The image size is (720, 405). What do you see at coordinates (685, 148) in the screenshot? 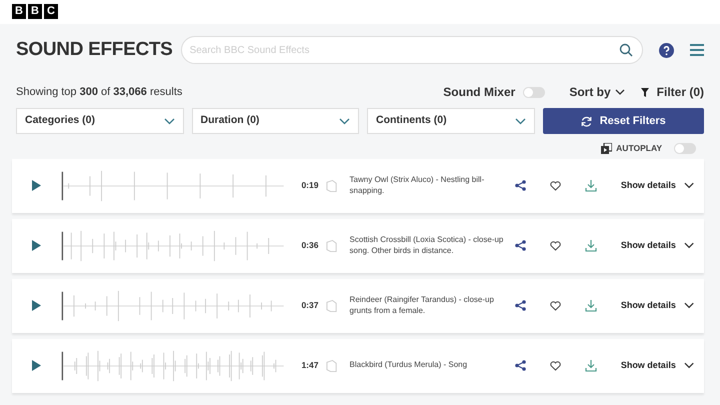
I see `autoplay-toggle` at bounding box center [685, 148].